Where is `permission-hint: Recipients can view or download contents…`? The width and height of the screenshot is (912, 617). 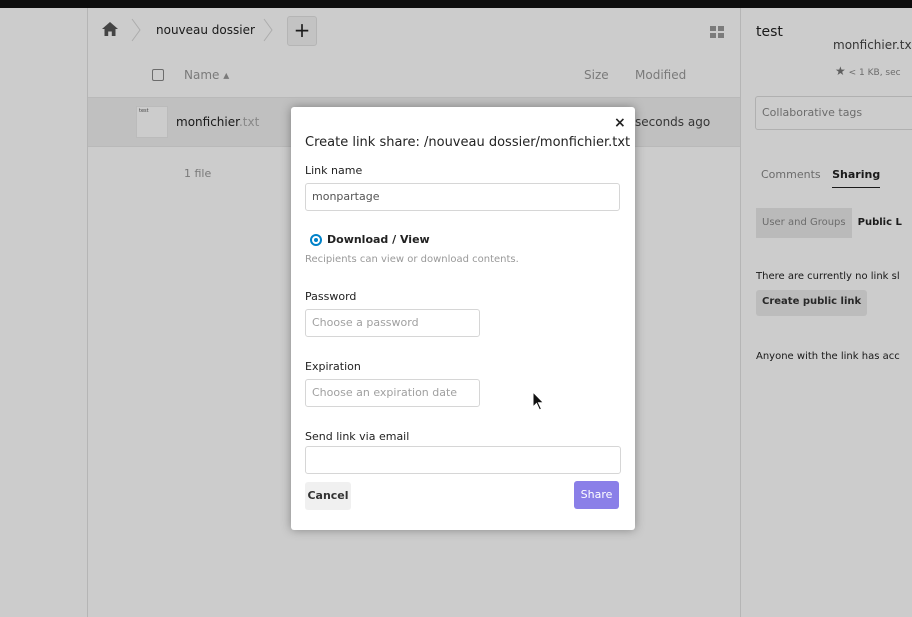
permission-hint: Recipients can view or download contents… is located at coordinates (412, 259).